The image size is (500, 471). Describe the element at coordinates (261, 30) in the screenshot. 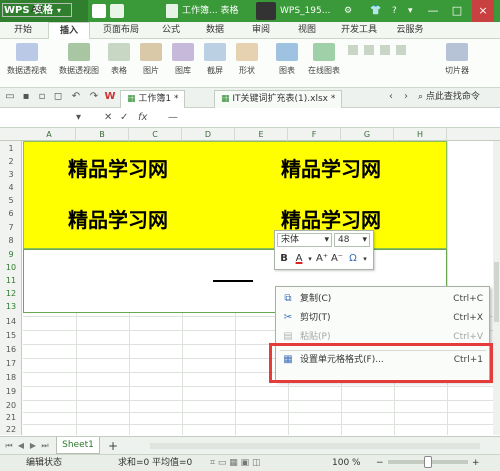

I see `tab-review: 审阅` at that location.